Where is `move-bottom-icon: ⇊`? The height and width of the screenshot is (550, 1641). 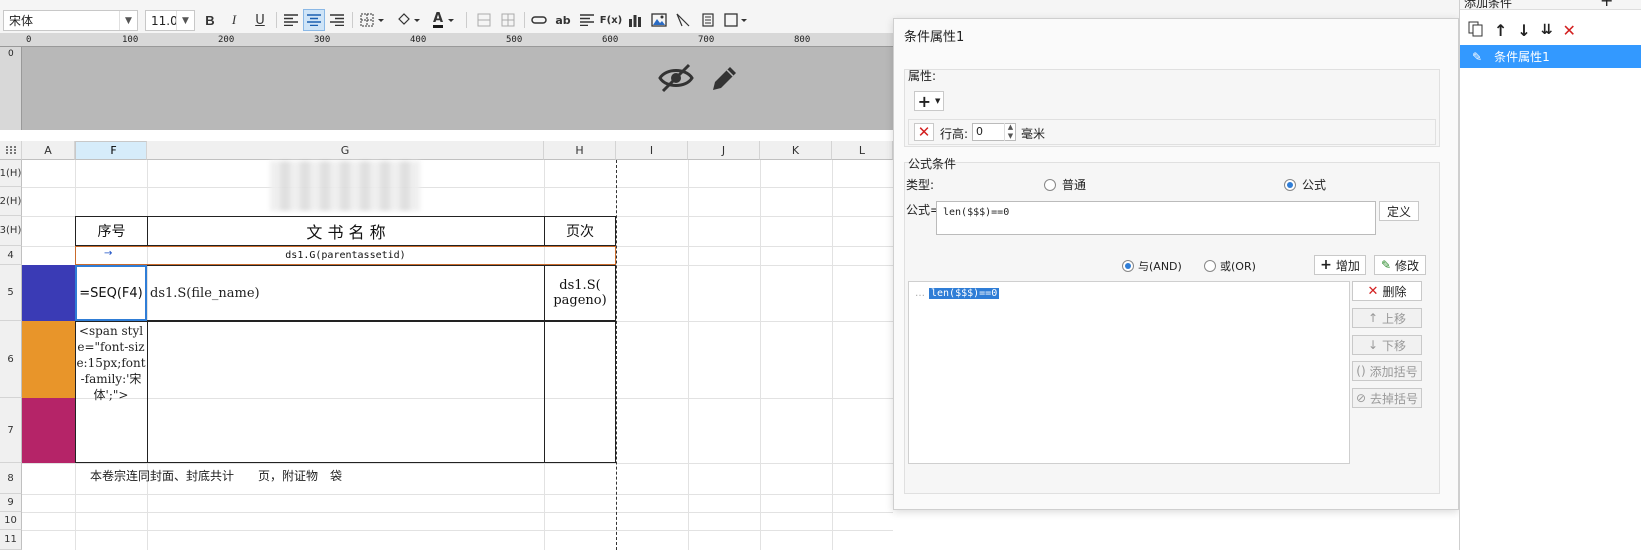
move-bottom-icon: ⇊ is located at coordinates (1547, 30).